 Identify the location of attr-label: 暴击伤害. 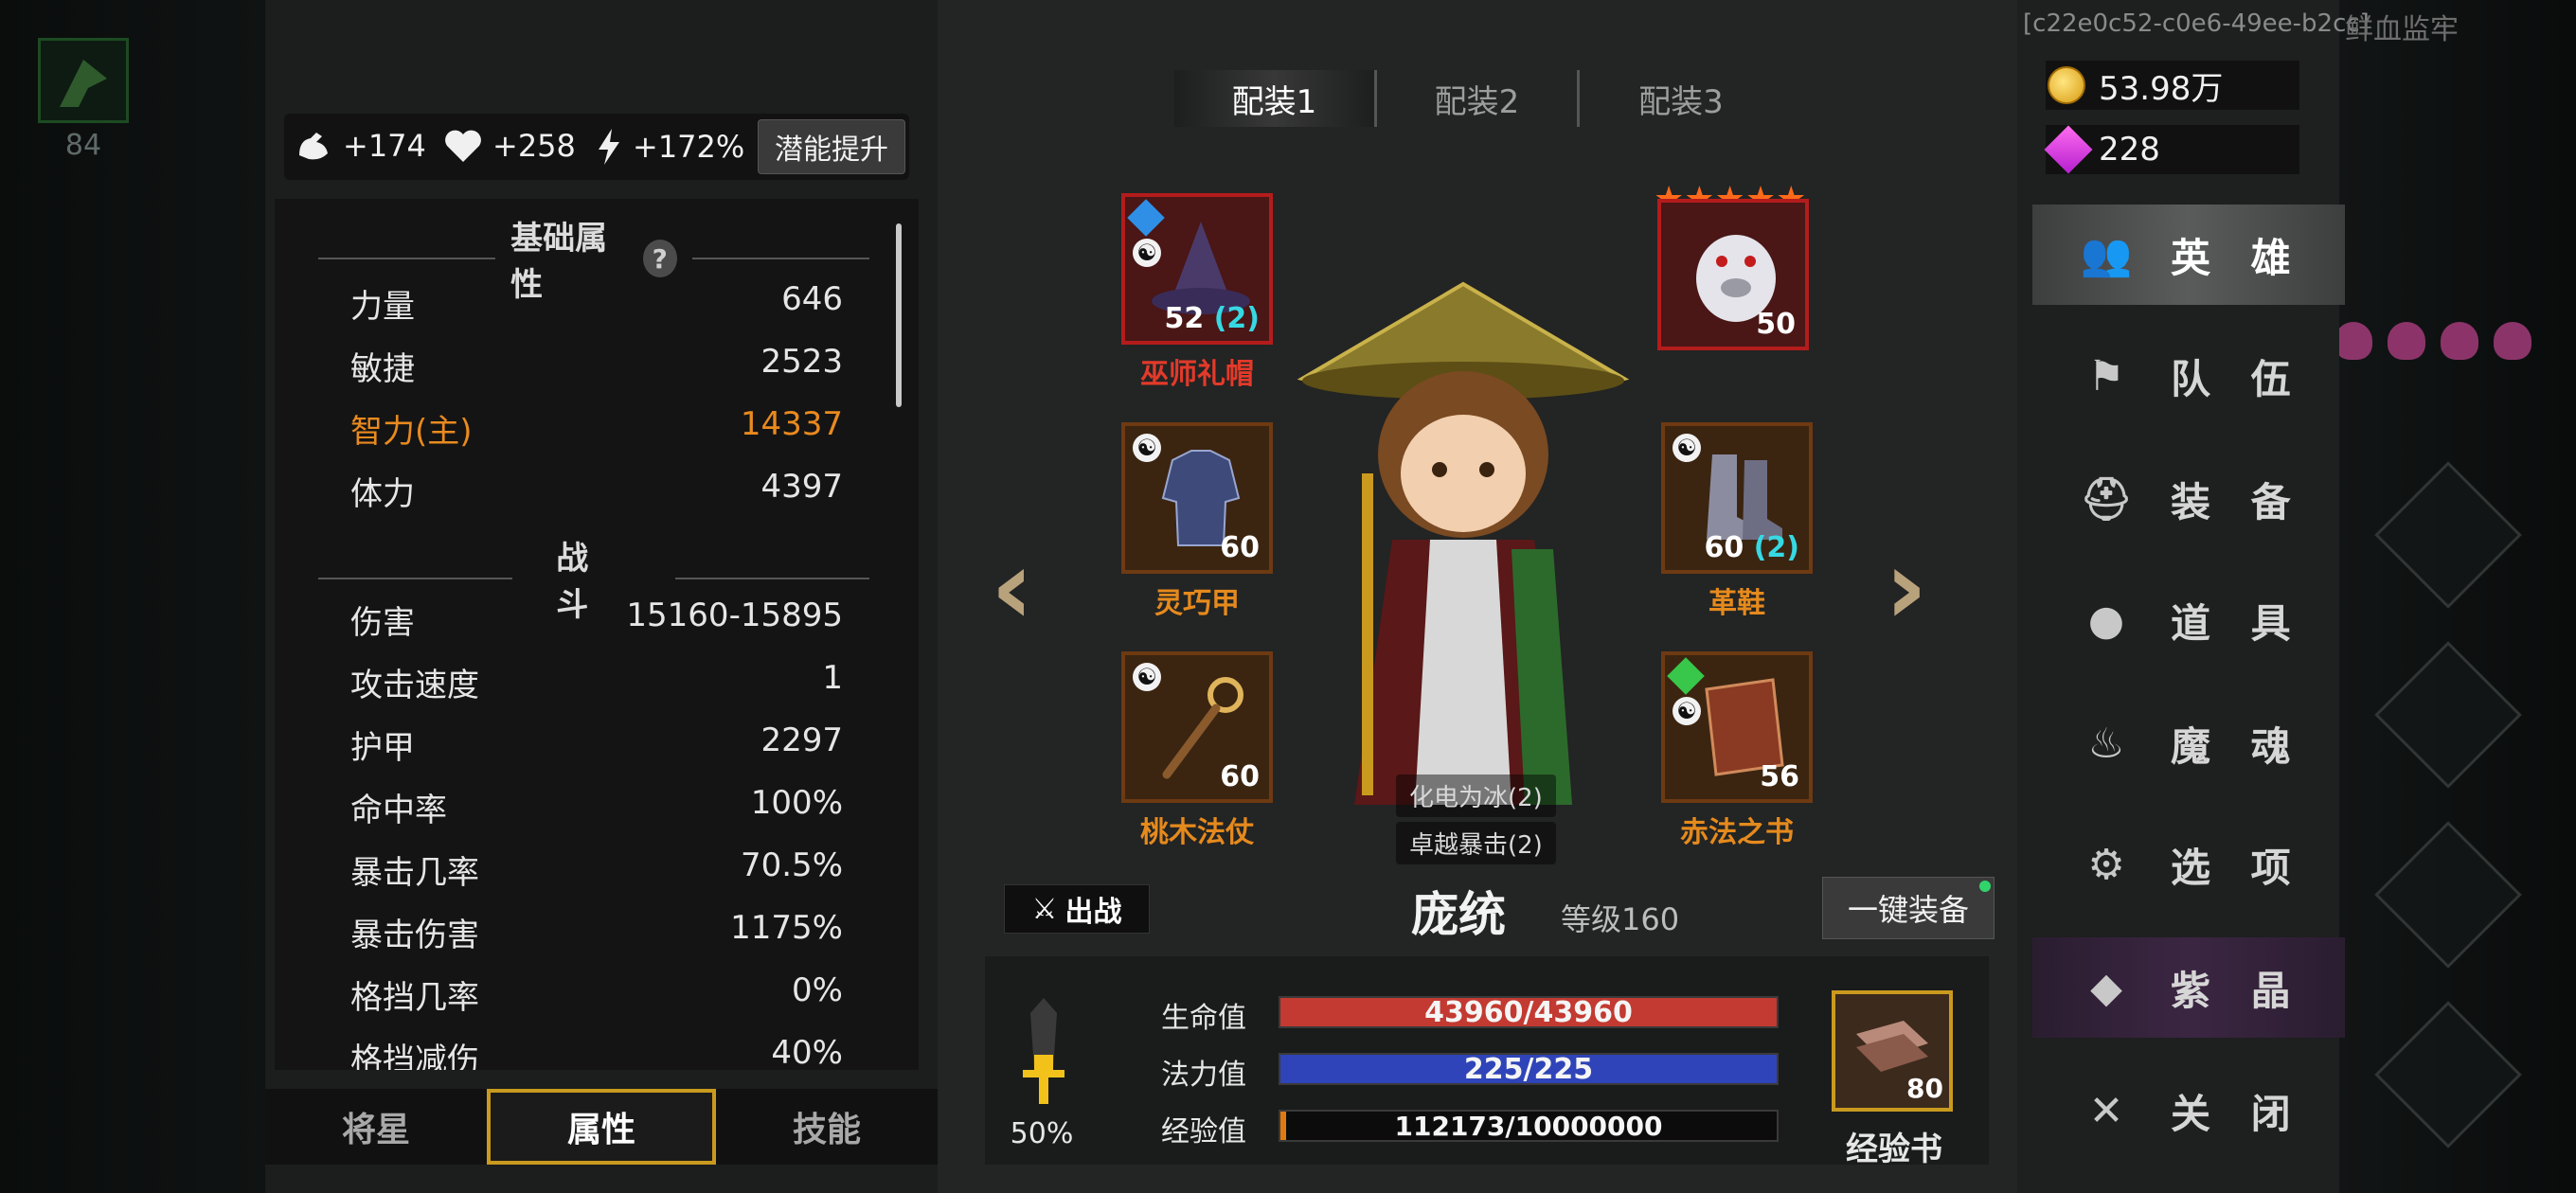
(414, 935).